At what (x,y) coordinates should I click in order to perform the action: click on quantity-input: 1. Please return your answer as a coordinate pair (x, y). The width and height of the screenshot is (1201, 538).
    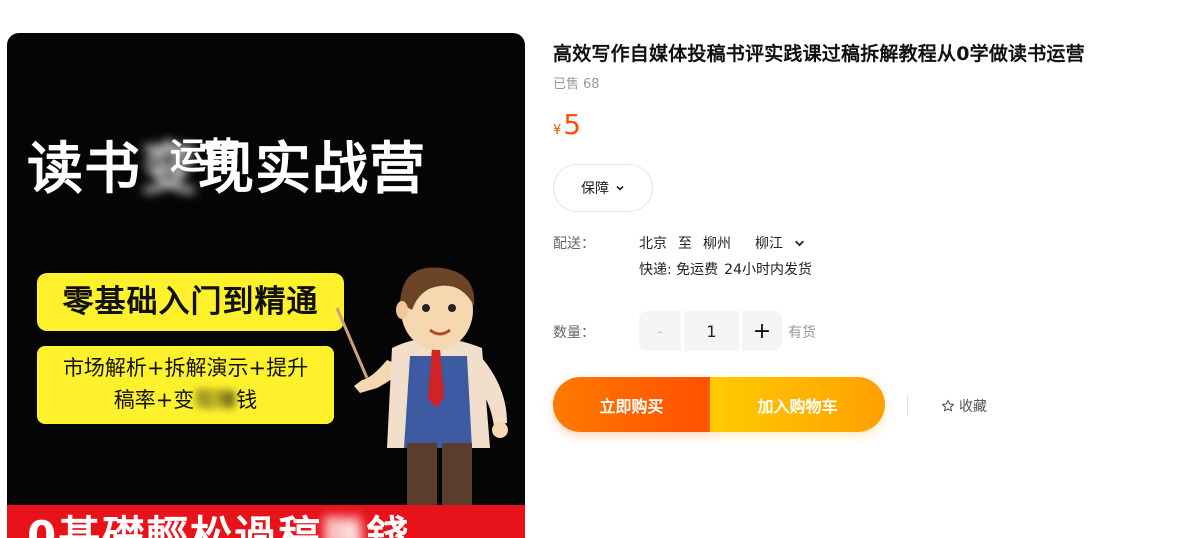
    Looking at the image, I should click on (711, 331).